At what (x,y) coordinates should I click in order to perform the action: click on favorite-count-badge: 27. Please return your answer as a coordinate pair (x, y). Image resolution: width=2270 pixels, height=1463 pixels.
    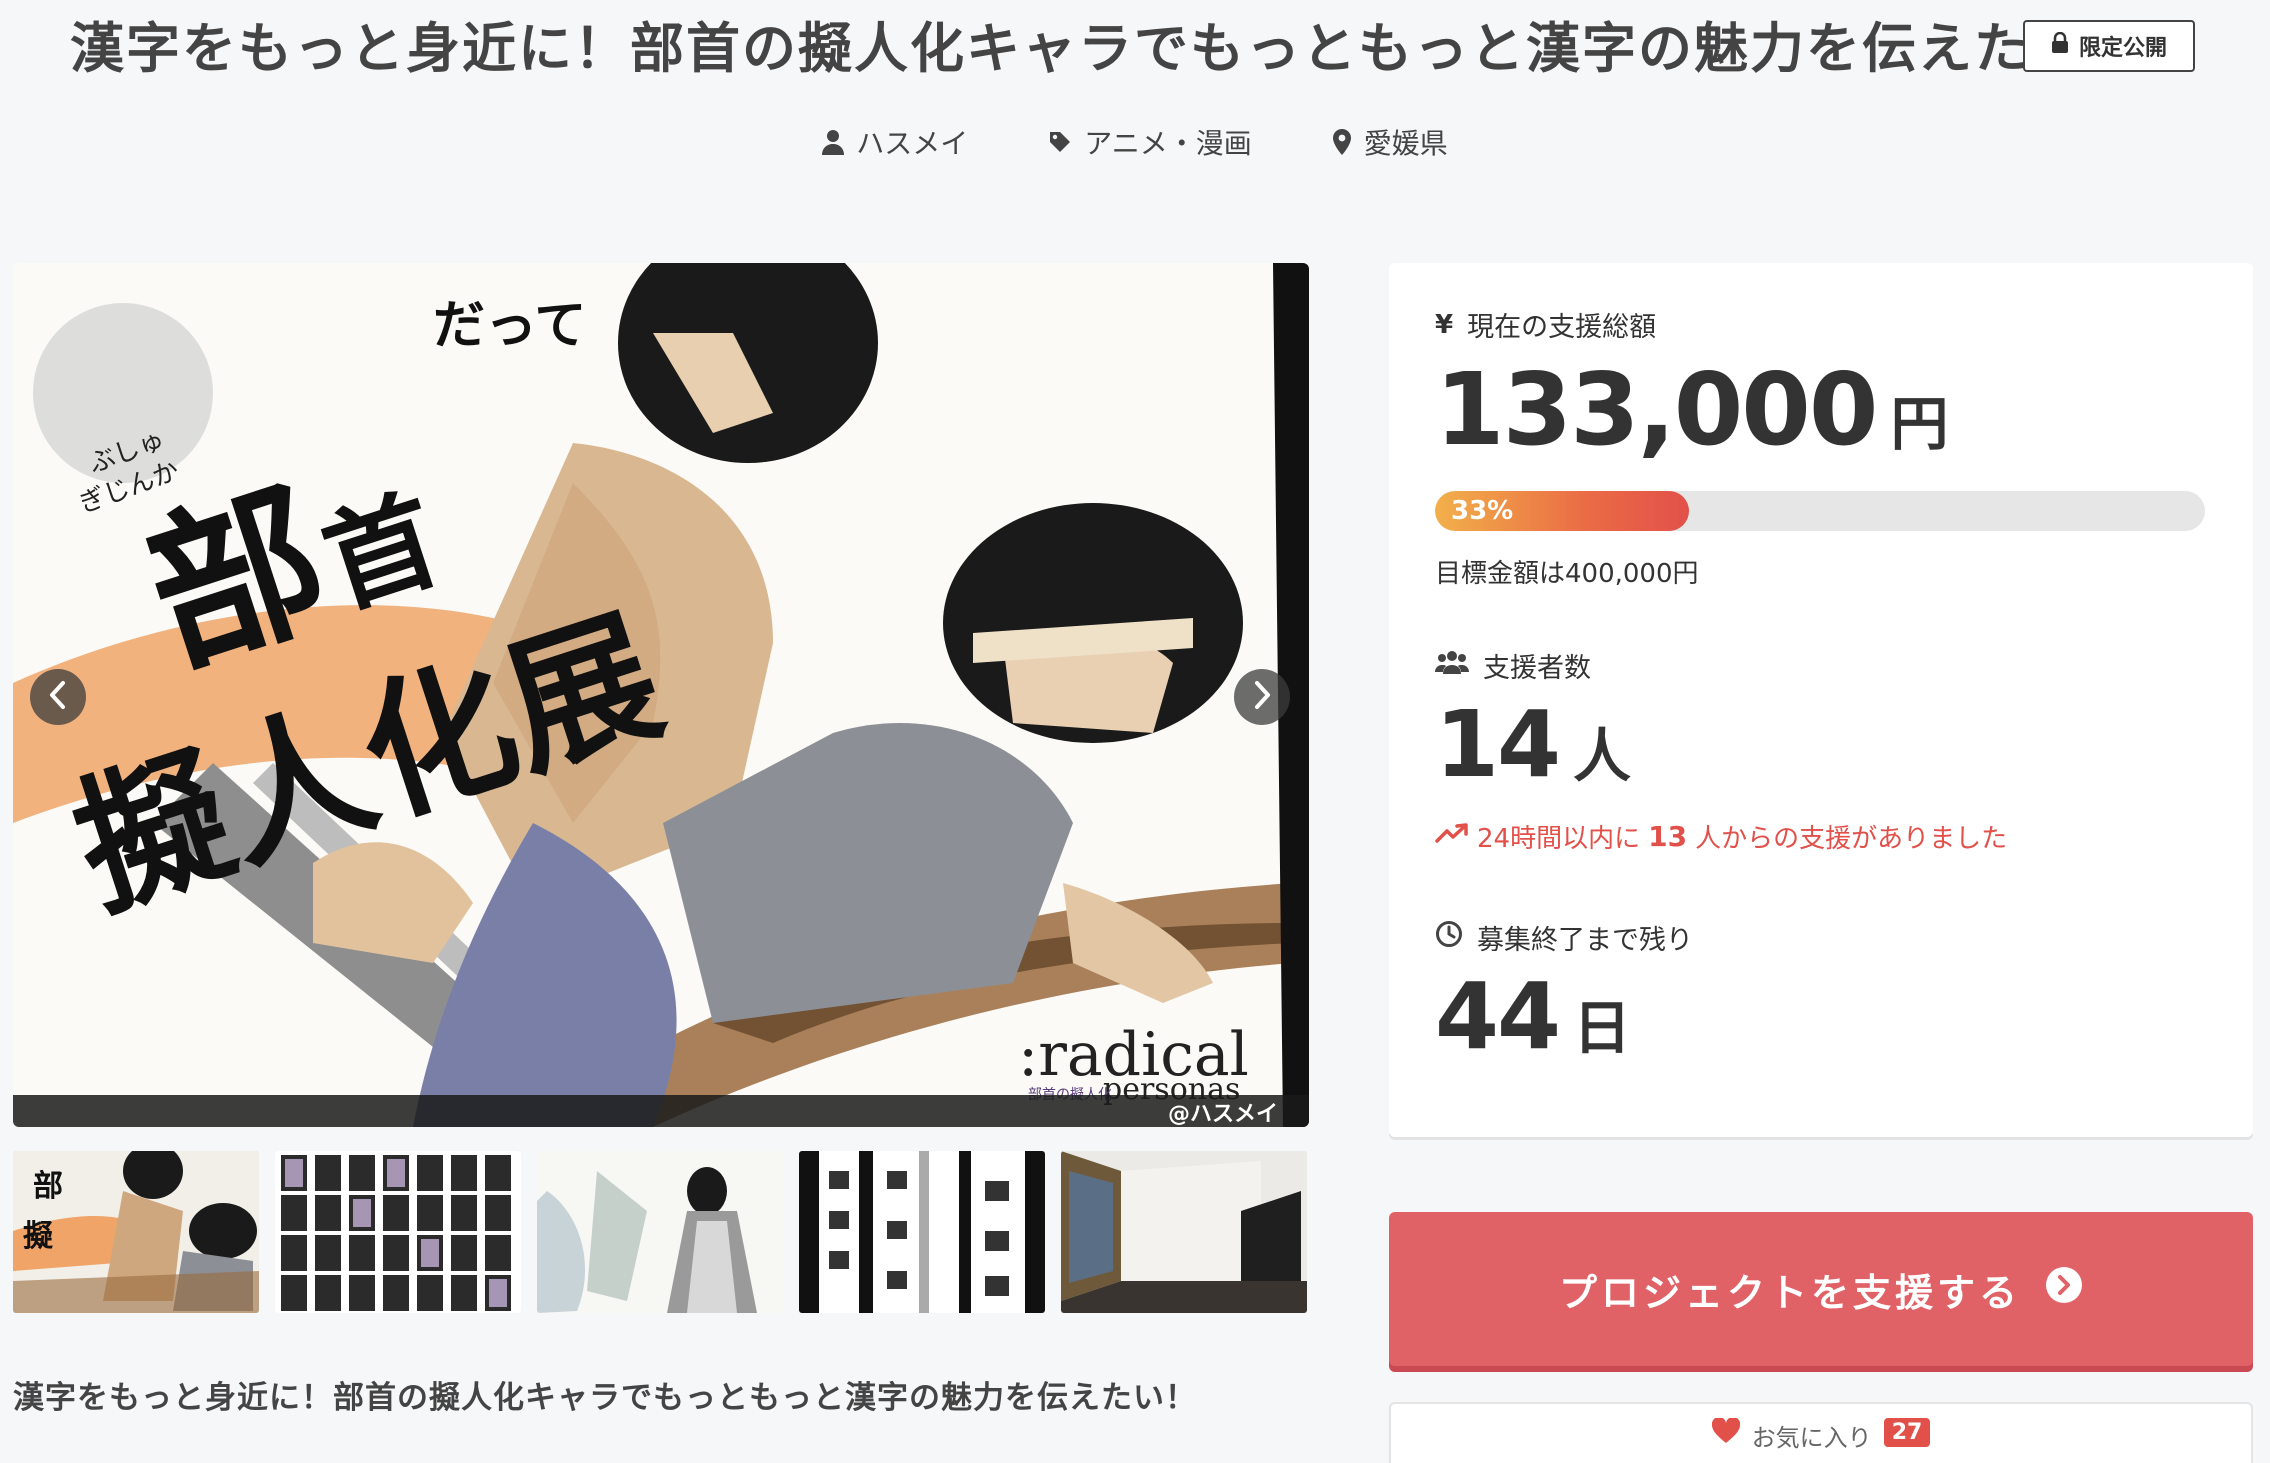
    Looking at the image, I should click on (1907, 1432).